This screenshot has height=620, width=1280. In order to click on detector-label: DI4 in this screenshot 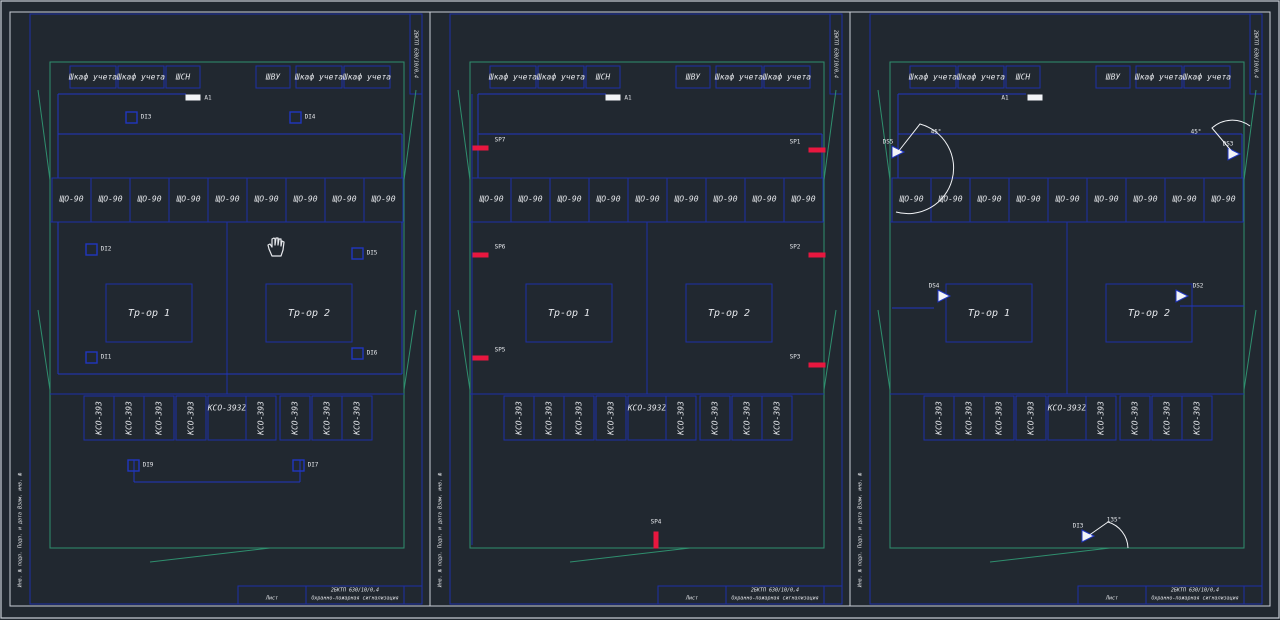, I will do `click(310, 117)`.